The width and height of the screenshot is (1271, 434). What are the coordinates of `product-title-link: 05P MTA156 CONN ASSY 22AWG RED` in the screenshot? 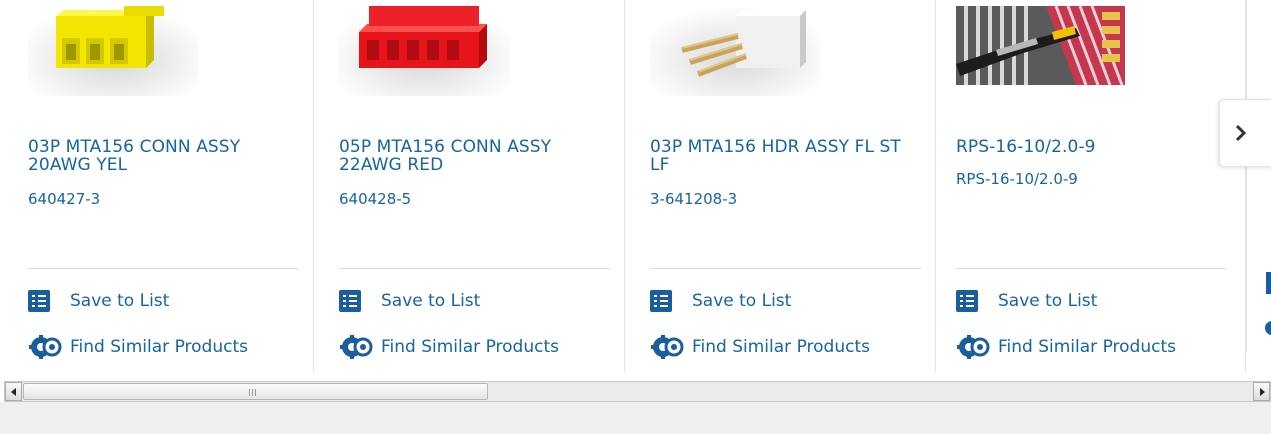 It's located at (474, 156).